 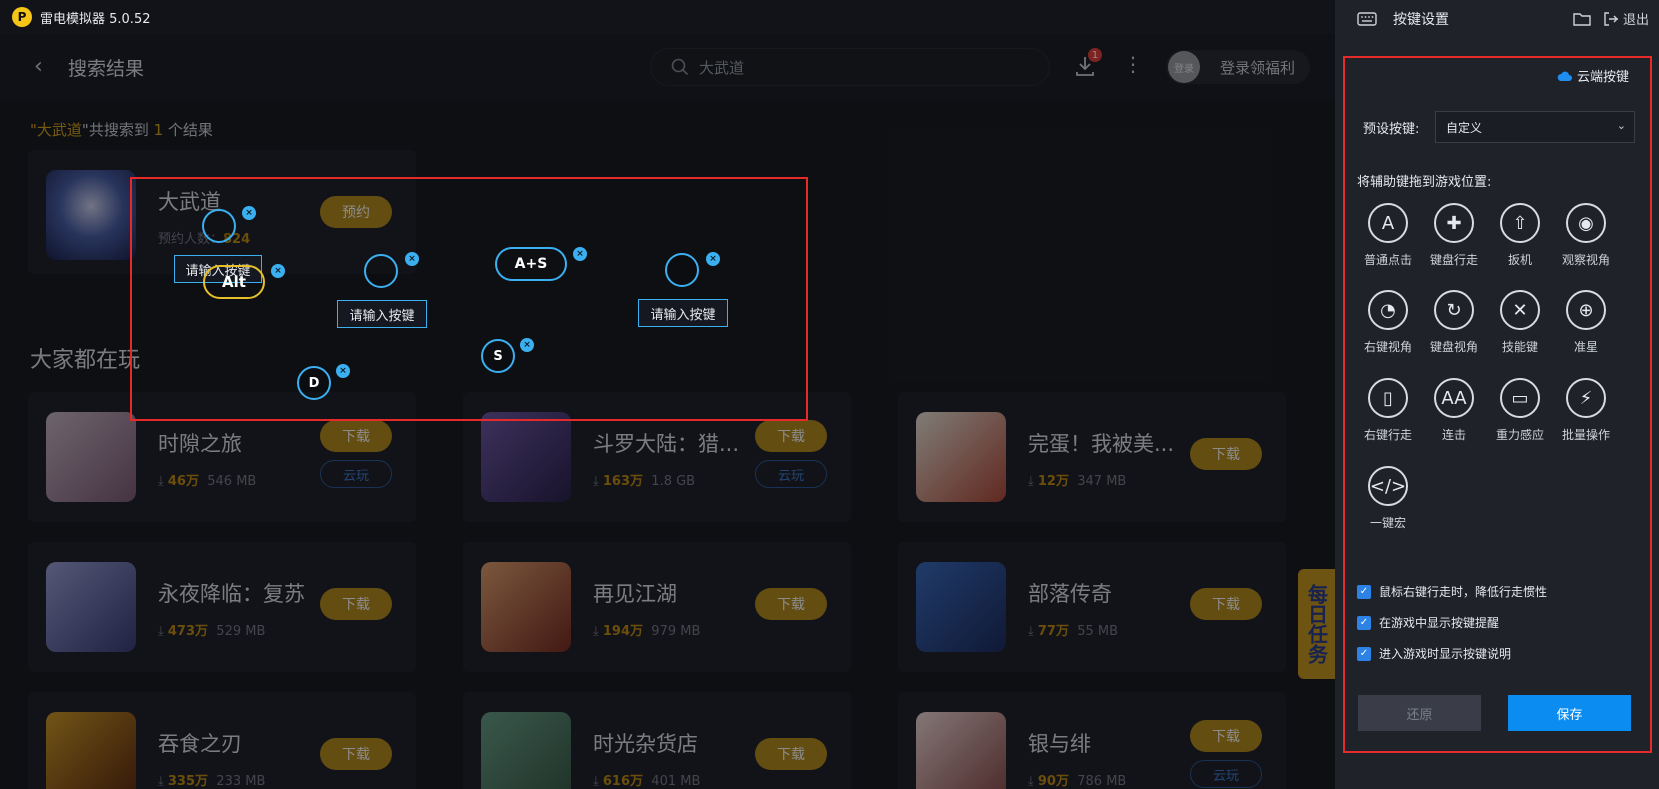 What do you see at coordinates (234, 282) in the screenshot?
I see `key-alt: Alt` at bounding box center [234, 282].